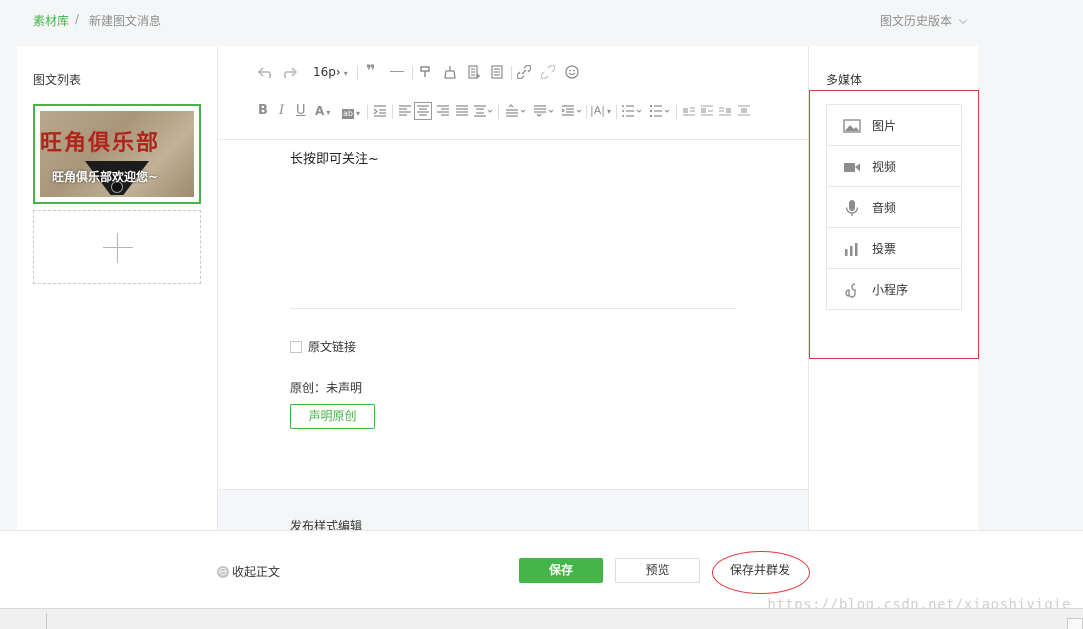 This screenshot has width=1083, height=629. I want to click on media-panel-title: 多媒体, so click(844, 80).